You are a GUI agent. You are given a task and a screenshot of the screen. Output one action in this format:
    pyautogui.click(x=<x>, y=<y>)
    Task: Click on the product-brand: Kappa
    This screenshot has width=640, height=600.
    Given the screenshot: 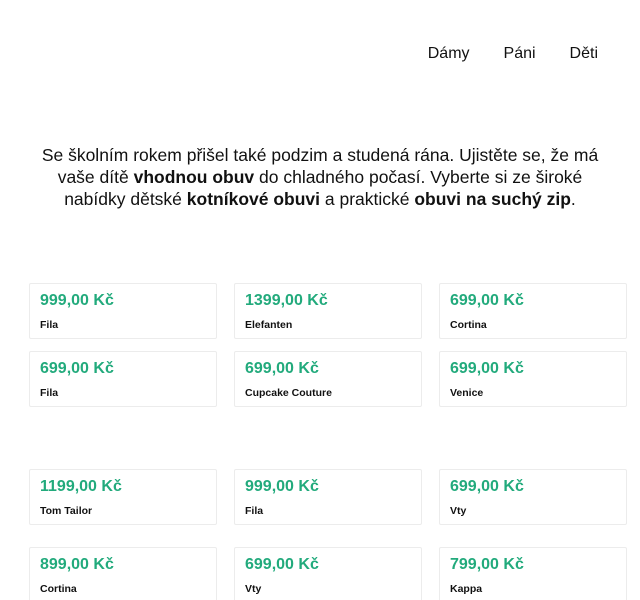 What is the action you would take?
    pyautogui.click(x=466, y=589)
    